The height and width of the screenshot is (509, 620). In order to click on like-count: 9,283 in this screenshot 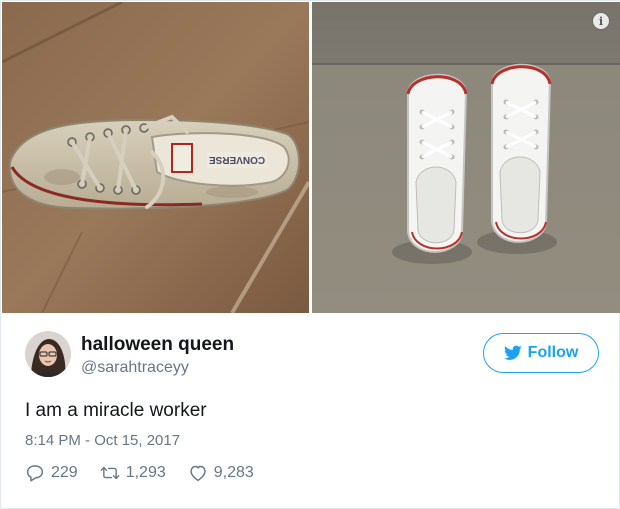, I will do `click(233, 472)`.